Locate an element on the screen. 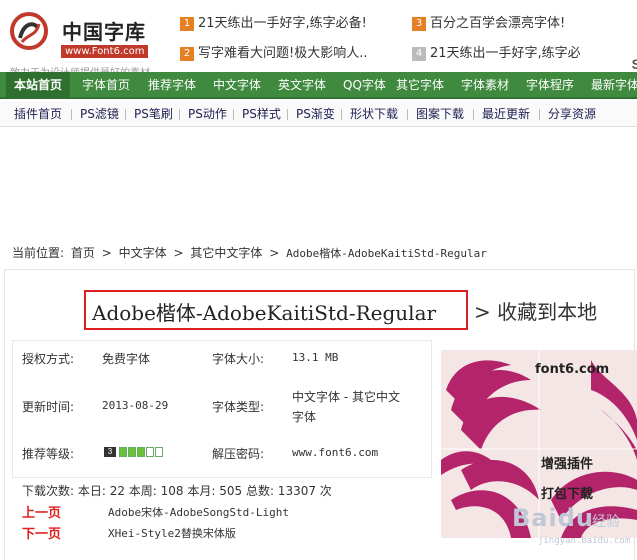 The height and width of the screenshot is (560, 637). size-value: 13.1 MB is located at coordinates (315, 357).